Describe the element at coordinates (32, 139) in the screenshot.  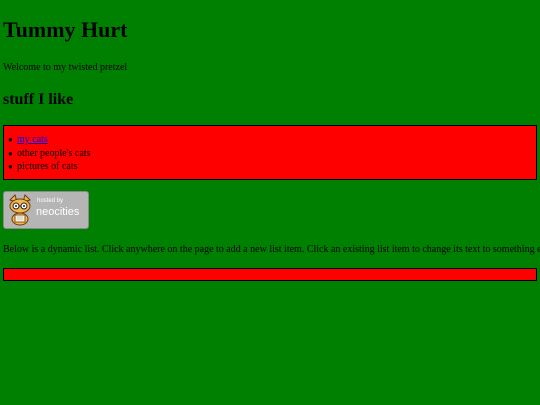
I see `my-cats-link: my cats` at that location.